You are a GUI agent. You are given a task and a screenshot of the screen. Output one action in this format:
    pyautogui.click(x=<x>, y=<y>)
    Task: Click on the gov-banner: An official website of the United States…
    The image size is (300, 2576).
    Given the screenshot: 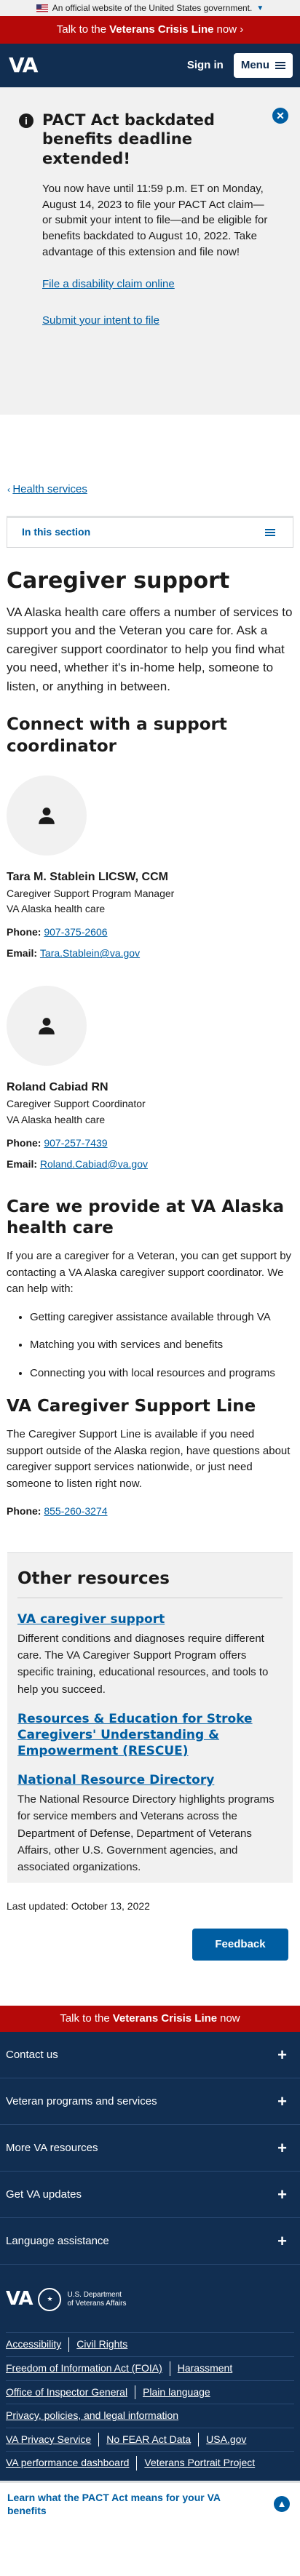 What is the action you would take?
    pyautogui.click(x=150, y=8)
    